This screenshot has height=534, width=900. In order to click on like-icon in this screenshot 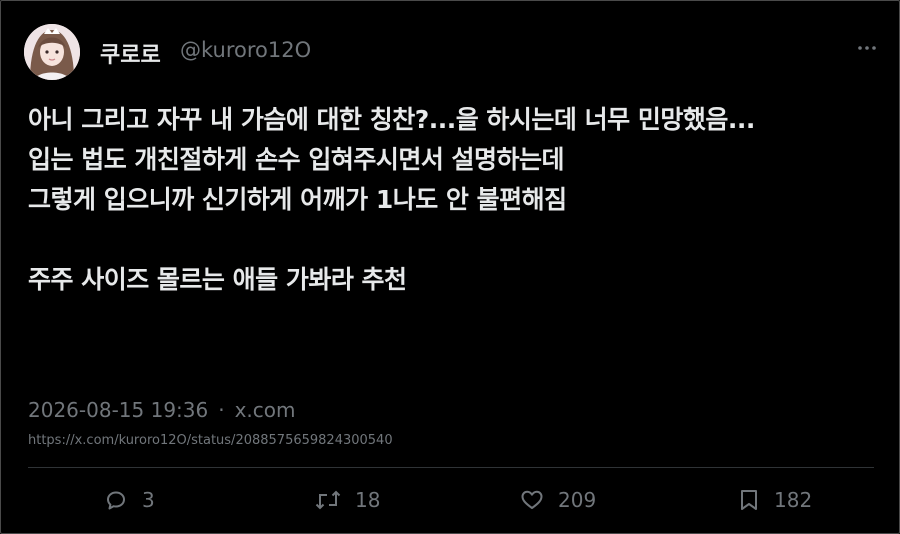, I will do `click(532, 499)`.